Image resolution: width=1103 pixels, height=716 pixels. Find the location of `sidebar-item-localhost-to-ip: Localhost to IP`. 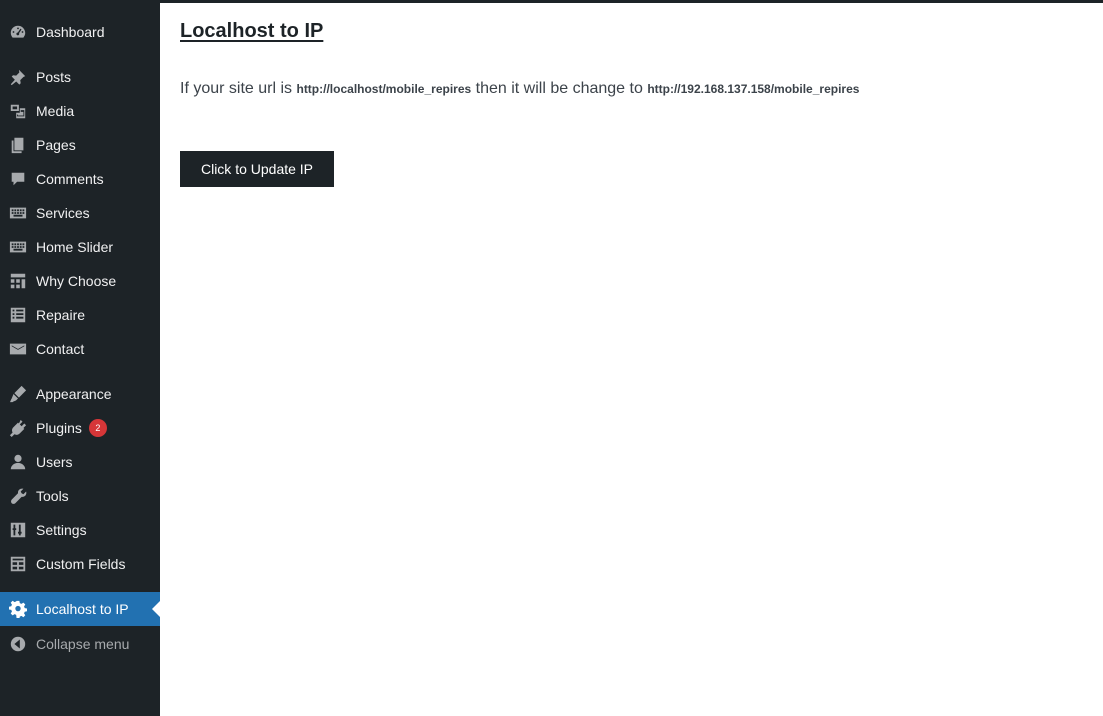

sidebar-item-localhost-to-ip: Localhost to IP is located at coordinates (80, 609).